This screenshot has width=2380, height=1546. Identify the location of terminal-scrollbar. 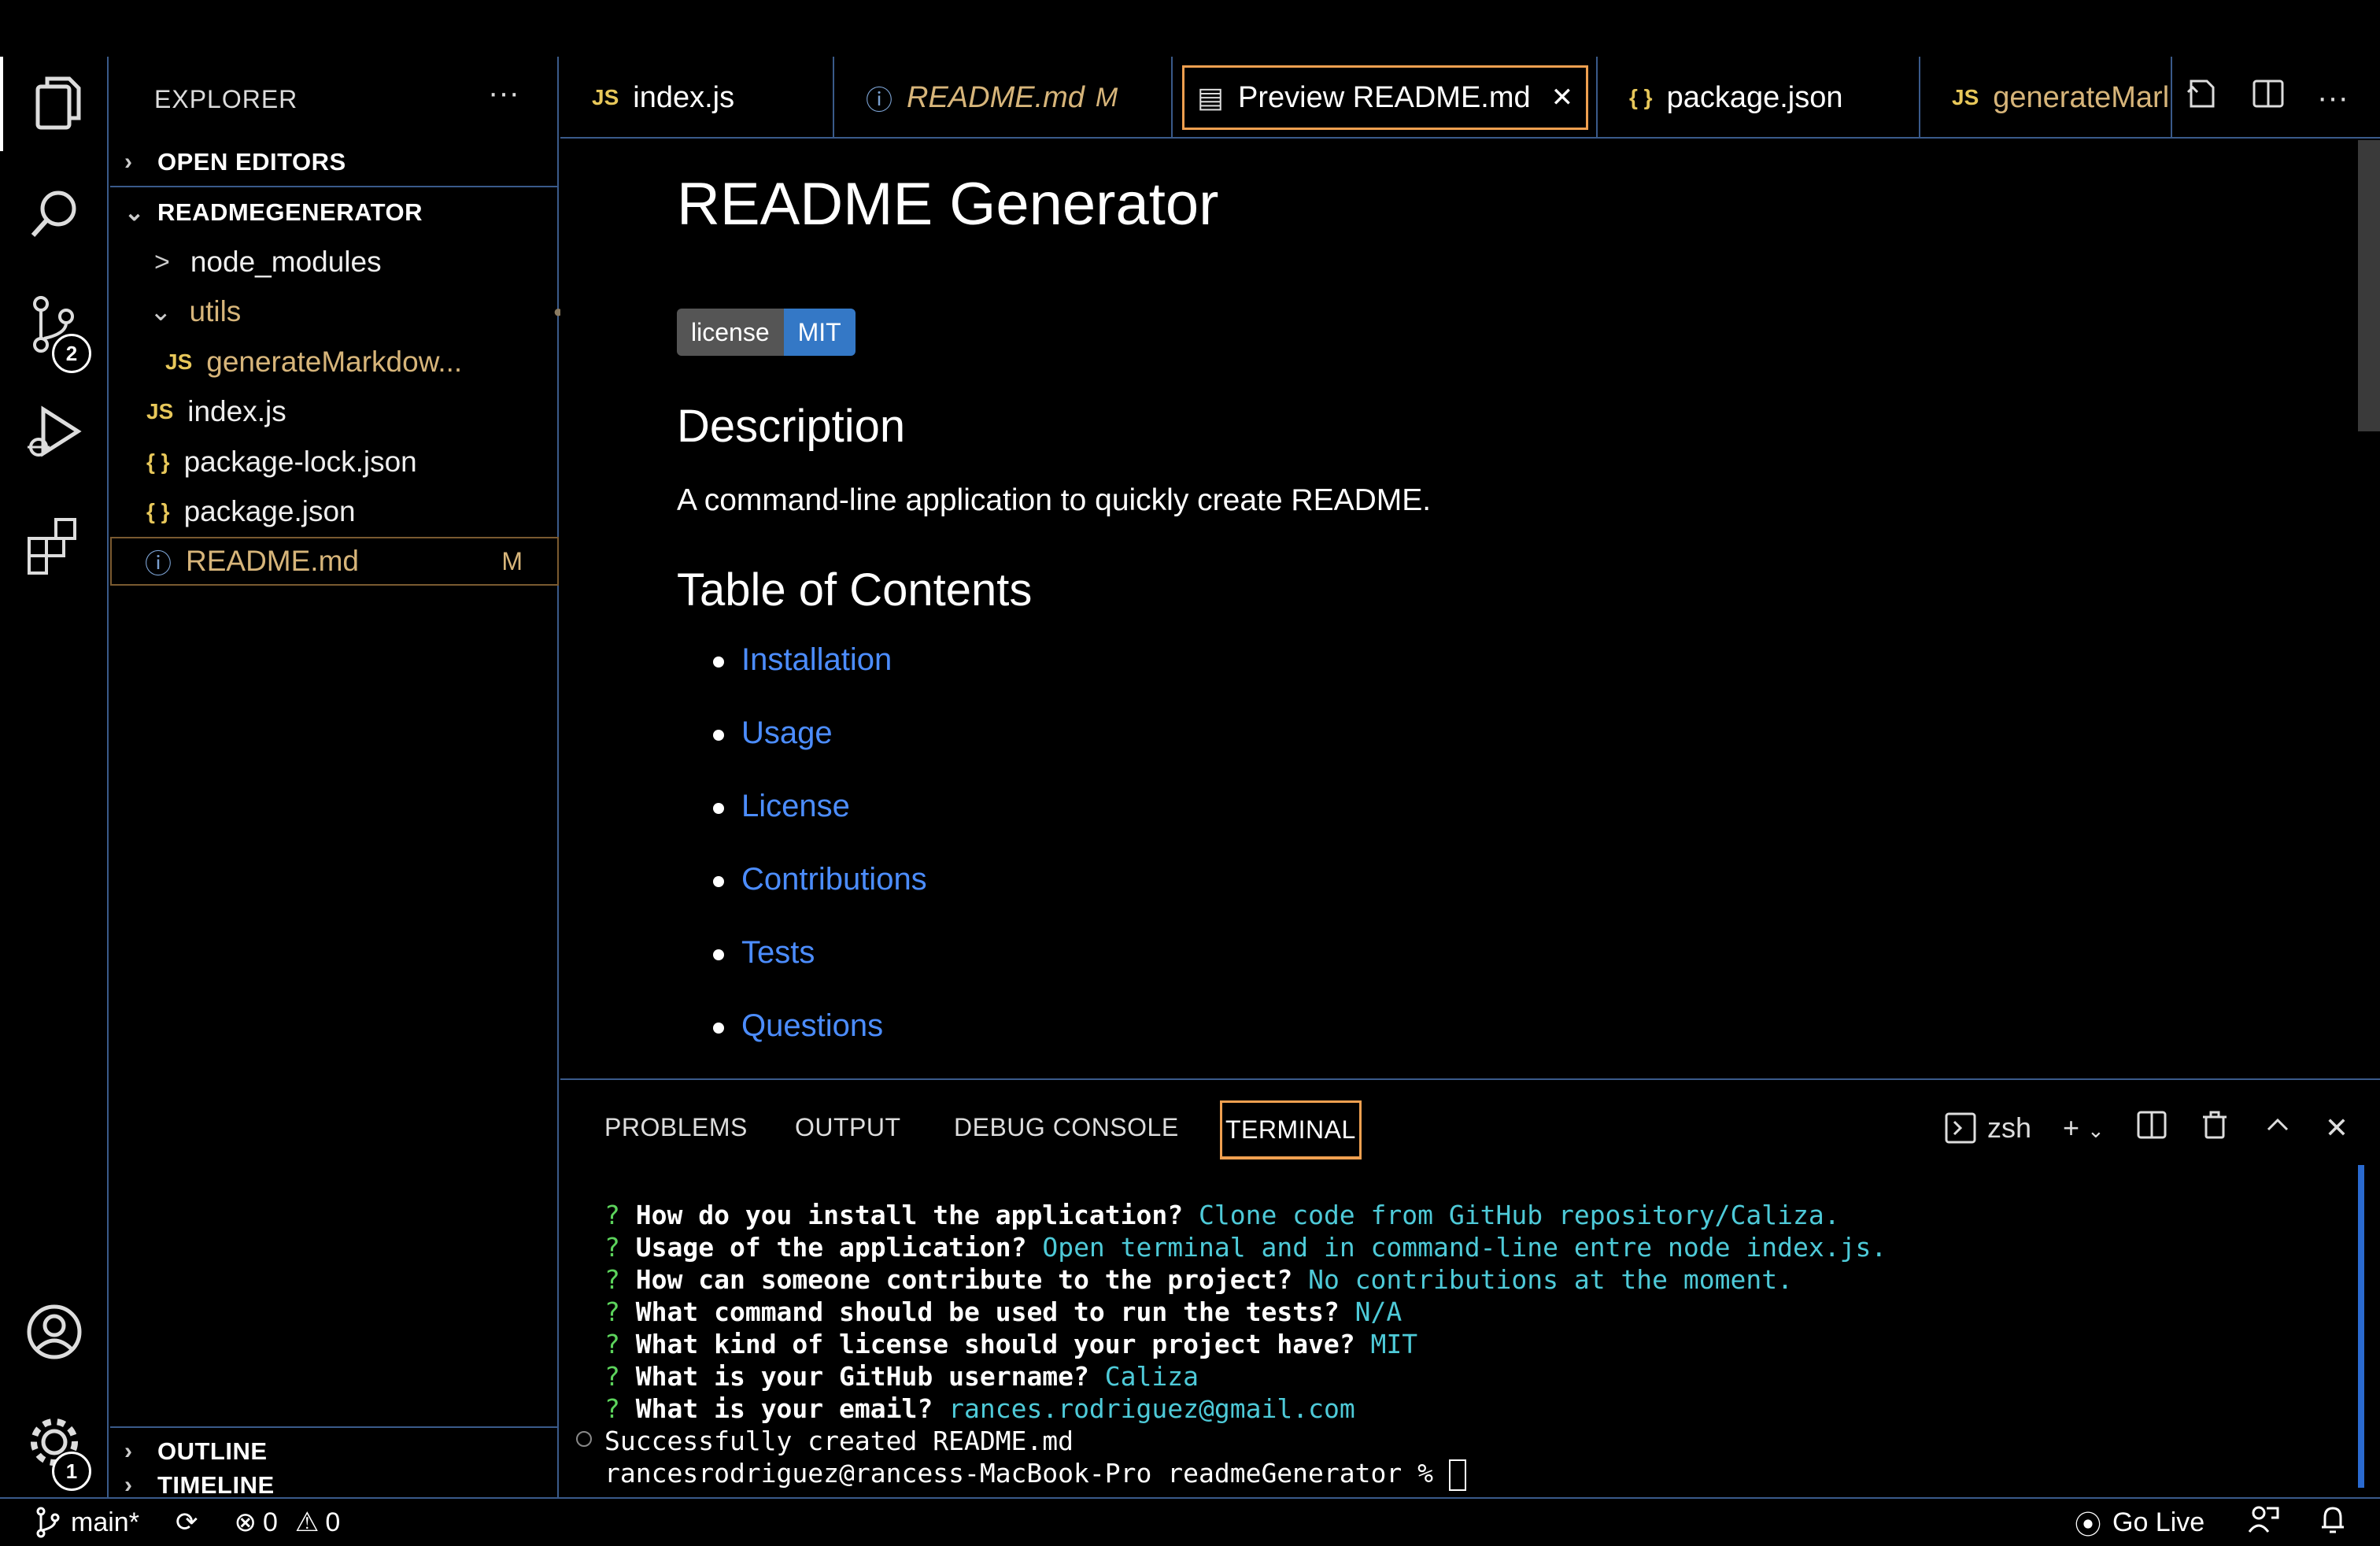
(2361, 1327).